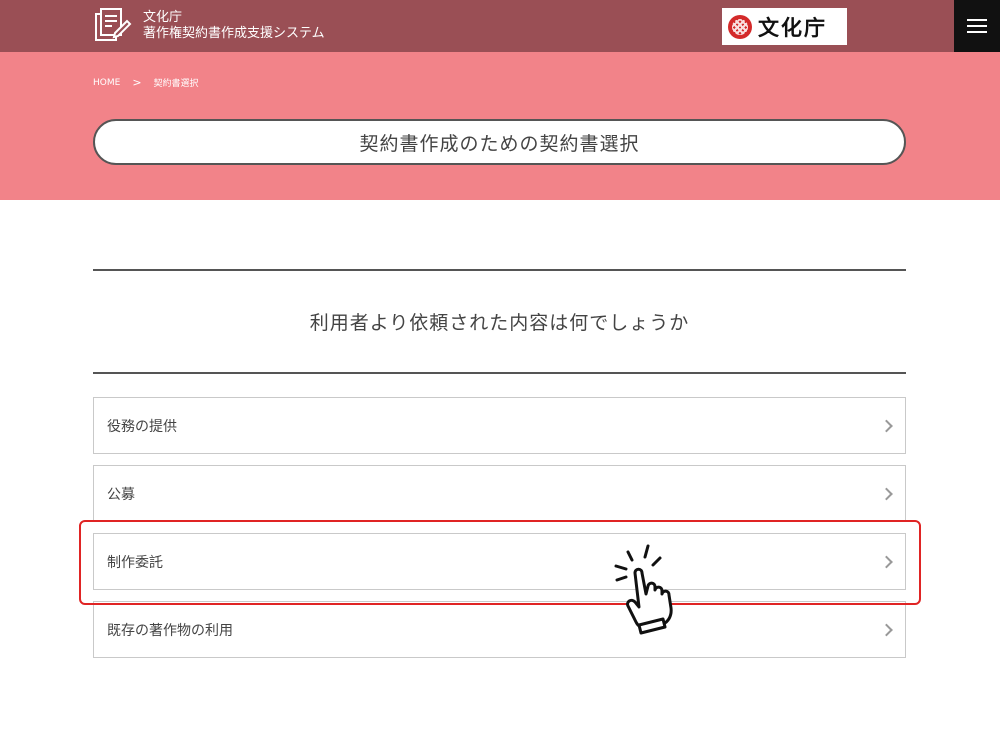 The height and width of the screenshot is (734, 1000). I want to click on option-production-commission: 制作委託, so click(499, 561).